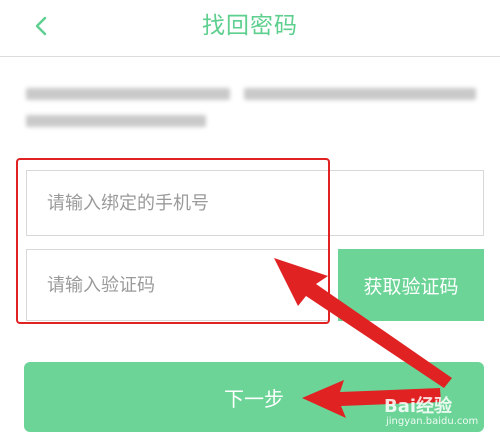 This screenshot has height=438, width=500. Describe the element at coordinates (363, 323) in the screenshot. I see `annotation-arrow-up` at that location.